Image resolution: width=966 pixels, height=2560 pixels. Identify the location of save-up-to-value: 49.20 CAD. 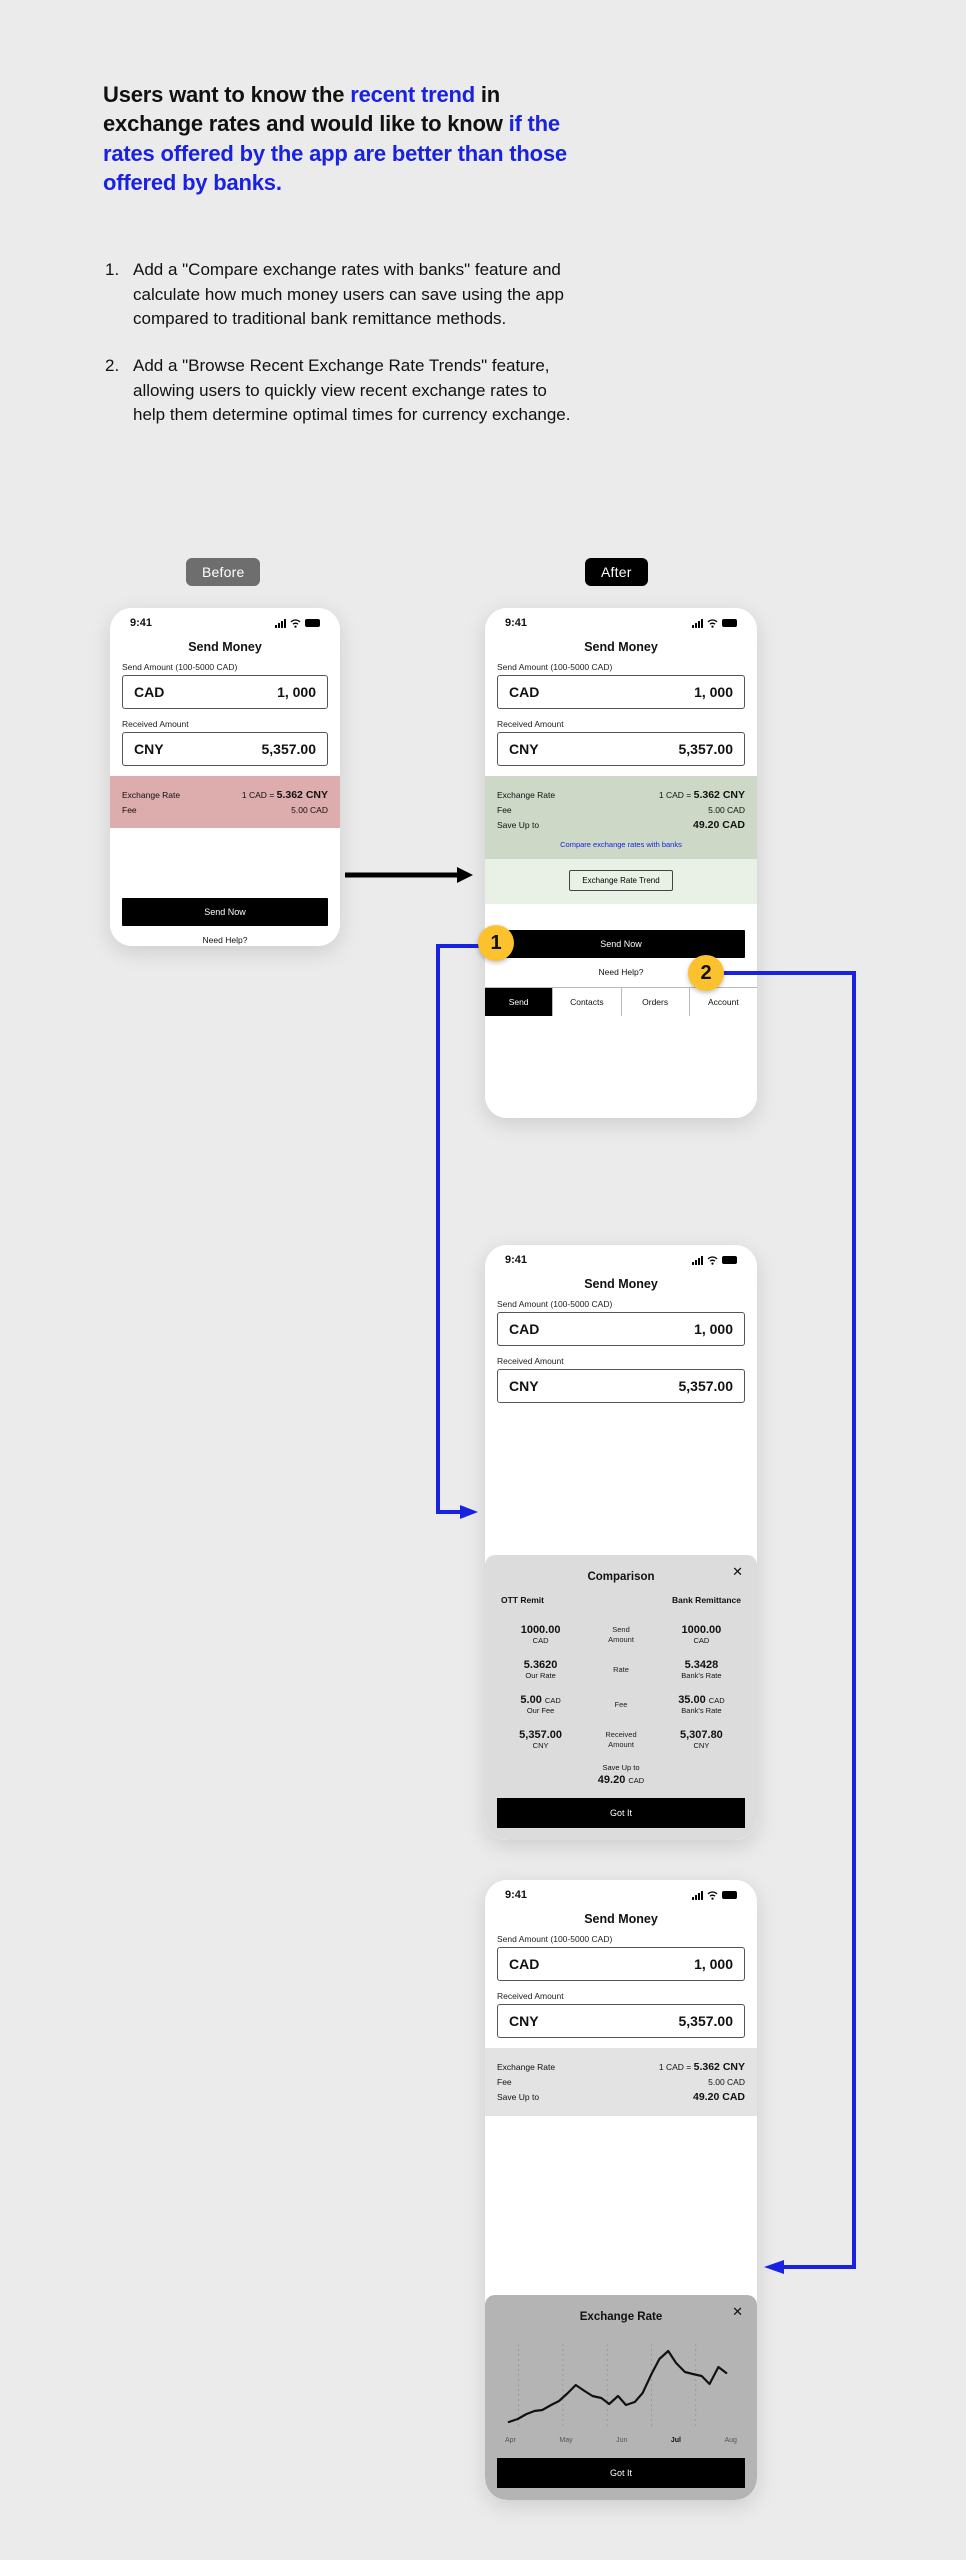
(719, 825).